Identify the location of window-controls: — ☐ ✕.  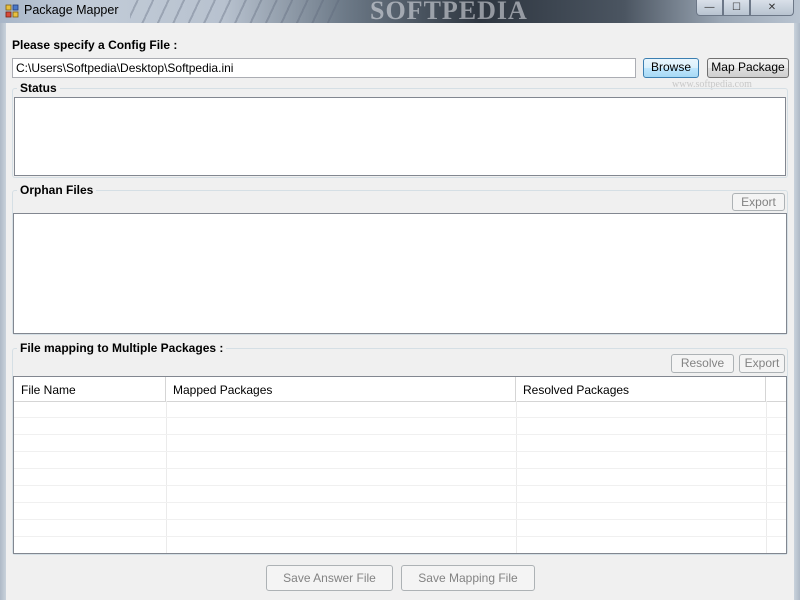
(745, 8).